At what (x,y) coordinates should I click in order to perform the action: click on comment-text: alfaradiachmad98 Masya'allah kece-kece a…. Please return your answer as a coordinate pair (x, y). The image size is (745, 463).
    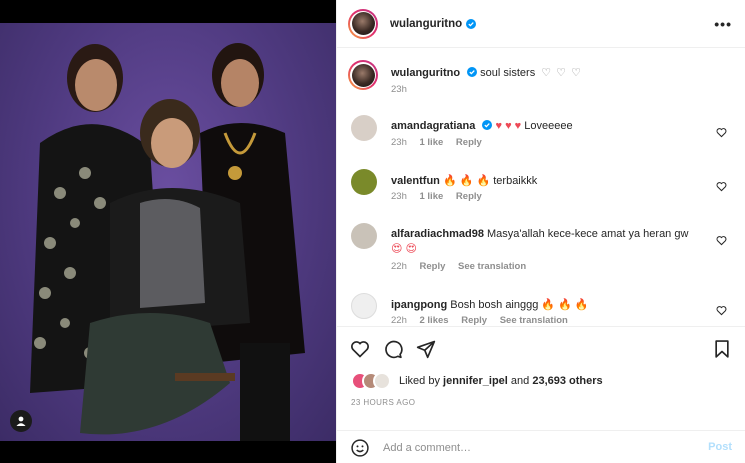
    Looking at the image, I should click on (539, 234).